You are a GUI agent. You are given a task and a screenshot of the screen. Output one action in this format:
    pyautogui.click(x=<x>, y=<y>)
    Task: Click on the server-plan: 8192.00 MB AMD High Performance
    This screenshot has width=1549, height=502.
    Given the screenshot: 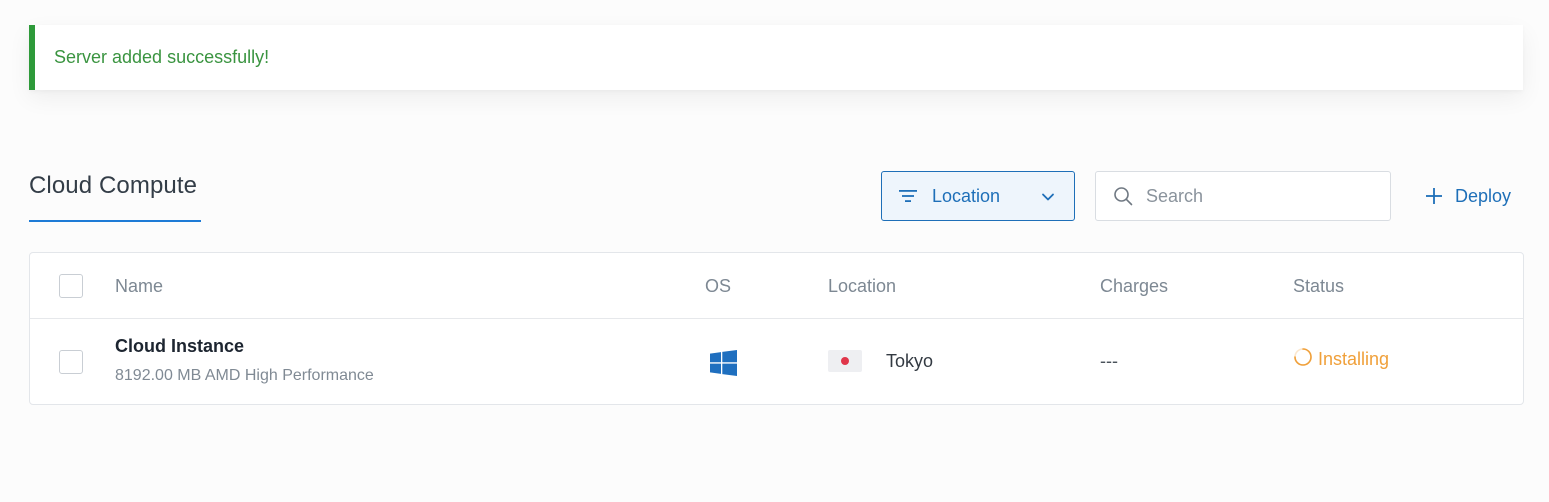 What is the action you would take?
    pyautogui.click(x=244, y=375)
    